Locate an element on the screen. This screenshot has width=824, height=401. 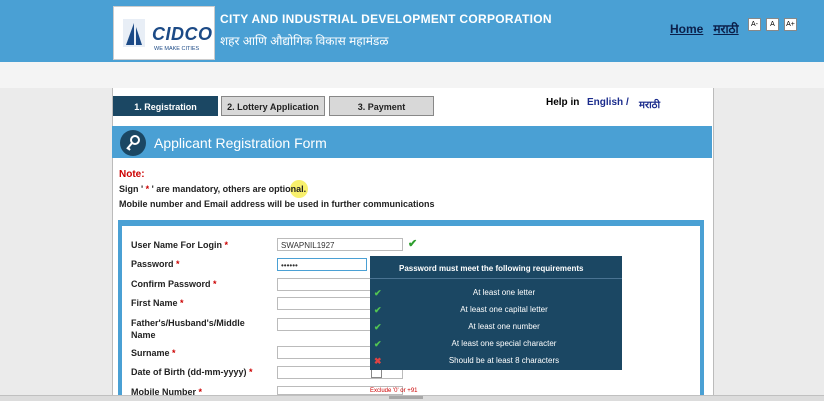
scrollbar-thumb is located at coordinates (406, 397).